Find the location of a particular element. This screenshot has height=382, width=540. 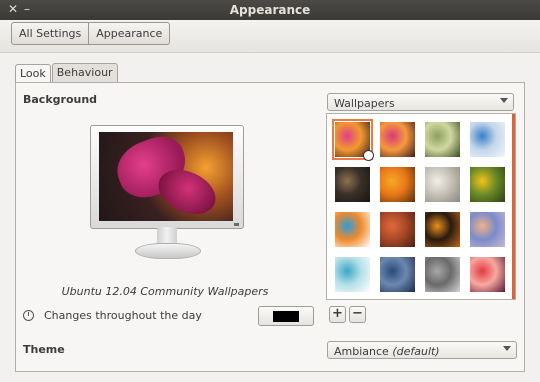

wallpaper-thumb-orange-flower is located at coordinates (397, 184).